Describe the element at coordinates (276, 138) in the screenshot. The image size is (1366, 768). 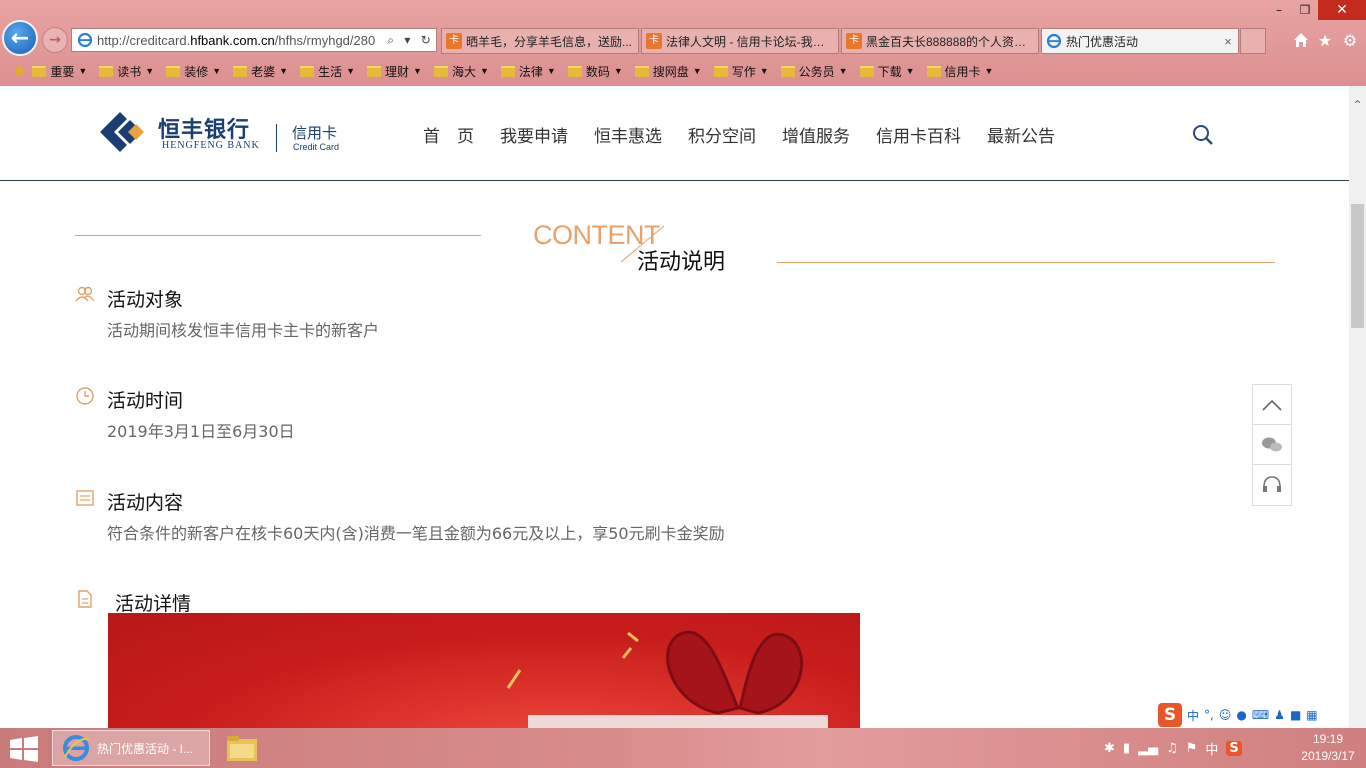
I see `logo-divider` at that location.